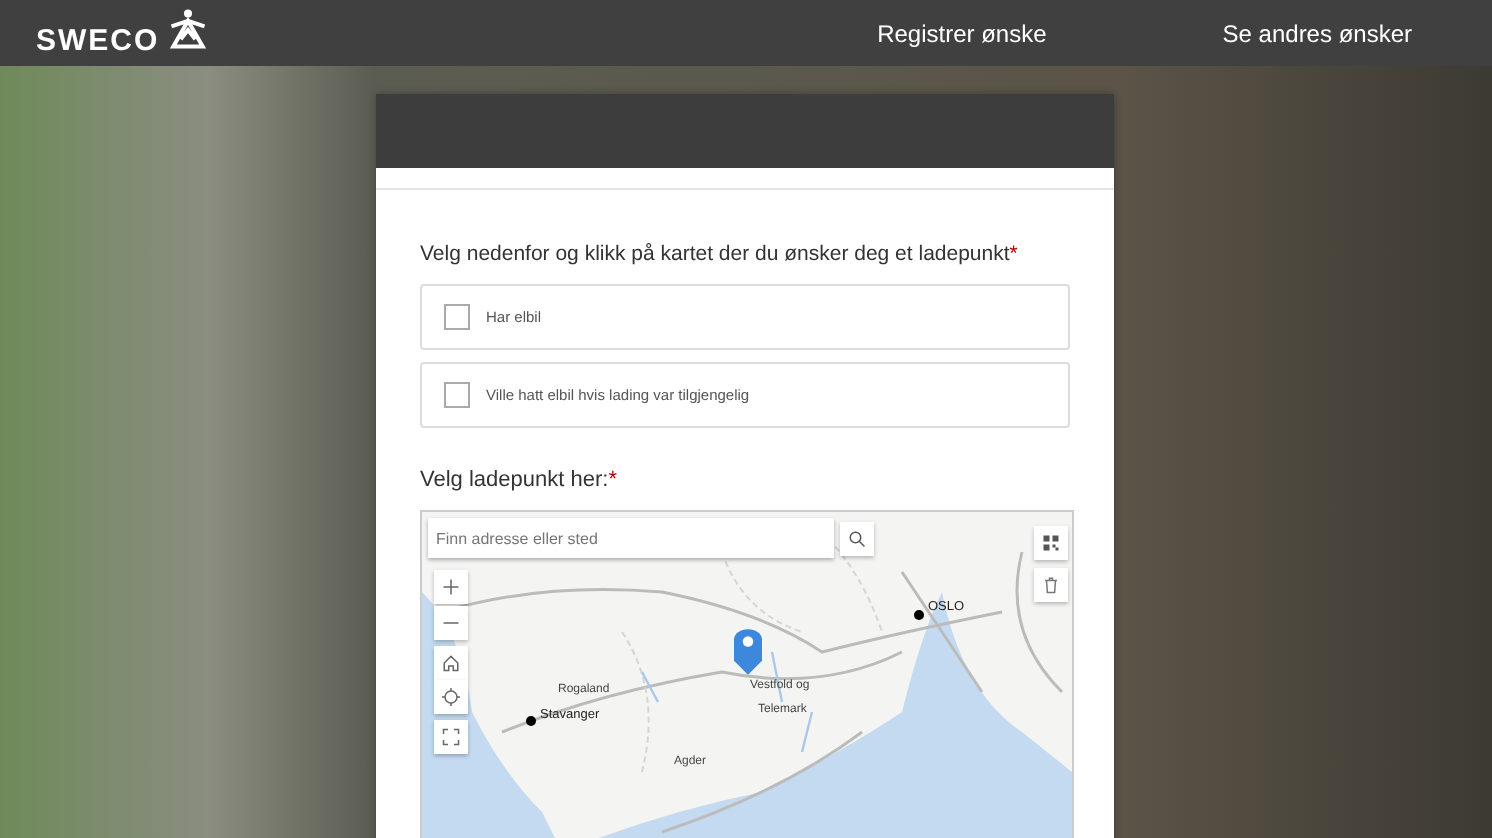 This screenshot has height=838, width=1492. Describe the element at coordinates (857, 539) in the screenshot. I see `search-icon` at that location.